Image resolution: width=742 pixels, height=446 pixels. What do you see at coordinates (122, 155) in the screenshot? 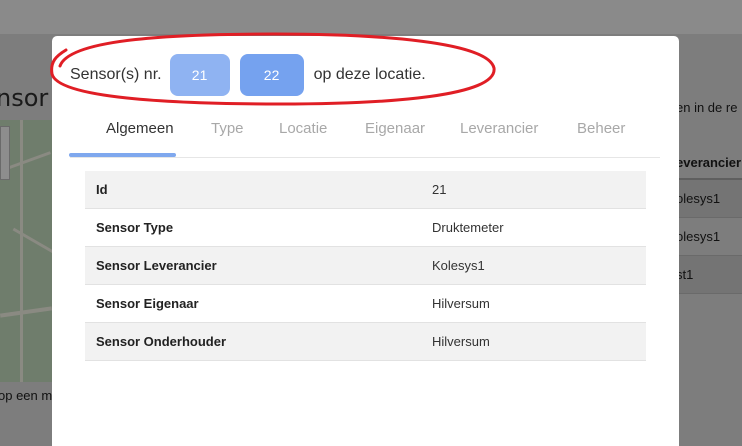
I see `active-tab-indicator` at bounding box center [122, 155].